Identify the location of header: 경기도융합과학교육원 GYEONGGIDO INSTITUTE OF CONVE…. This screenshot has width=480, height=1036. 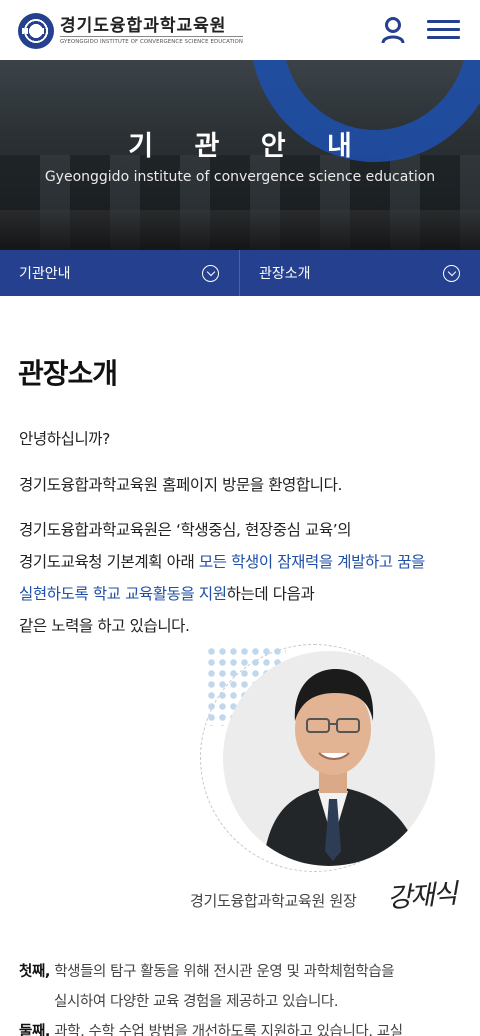
(240, 30).